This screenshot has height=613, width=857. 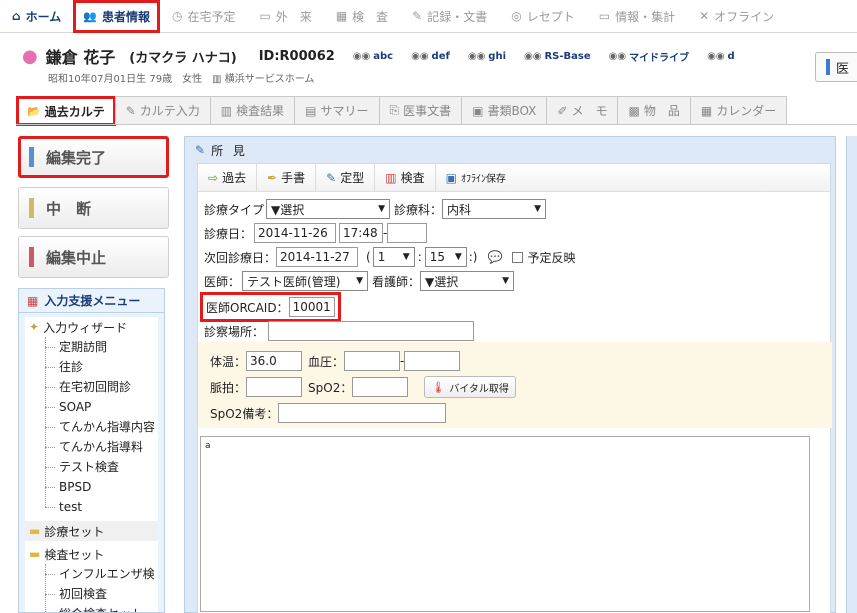 What do you see at coordinates (287, 177) in the screenshot?
I see `handwrite-button: ✒ 手書` at bounding box center [287, 177].